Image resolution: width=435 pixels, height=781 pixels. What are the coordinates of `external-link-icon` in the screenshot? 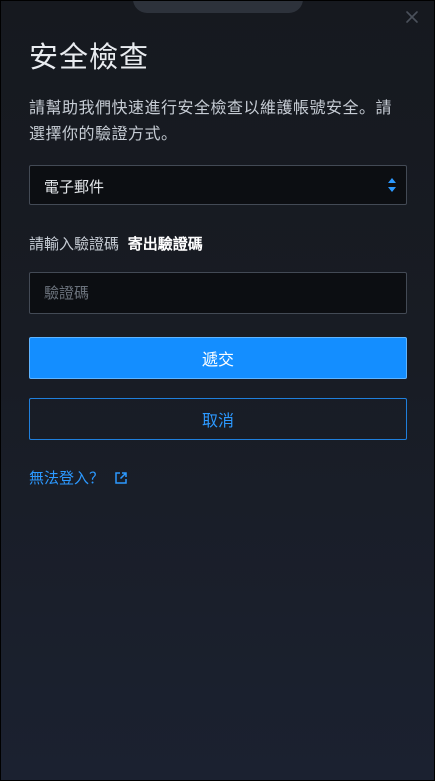 It's located at (121, 478).